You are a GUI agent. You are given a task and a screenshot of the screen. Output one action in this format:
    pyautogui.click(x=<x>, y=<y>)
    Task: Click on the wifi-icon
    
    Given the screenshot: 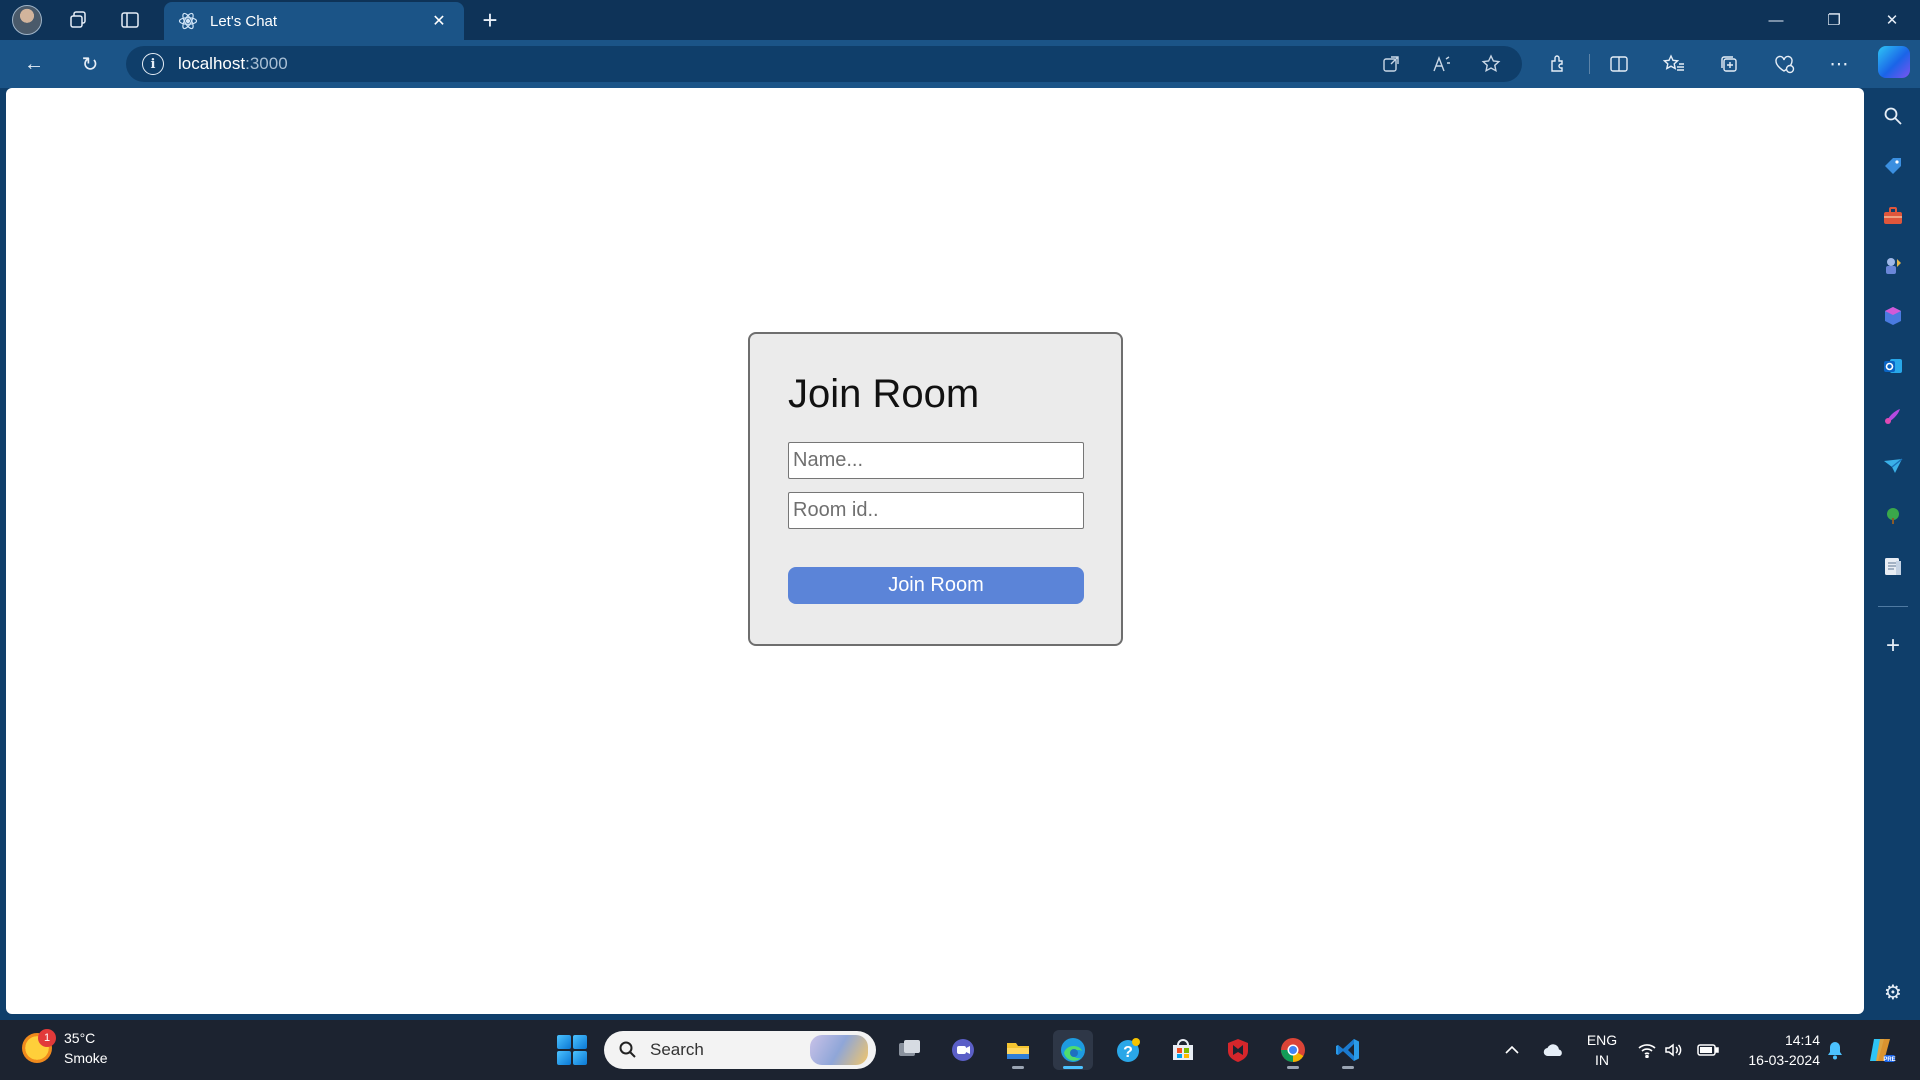 What is the action you would take?
    pyautogui.click(x=1647, y=1050)
    